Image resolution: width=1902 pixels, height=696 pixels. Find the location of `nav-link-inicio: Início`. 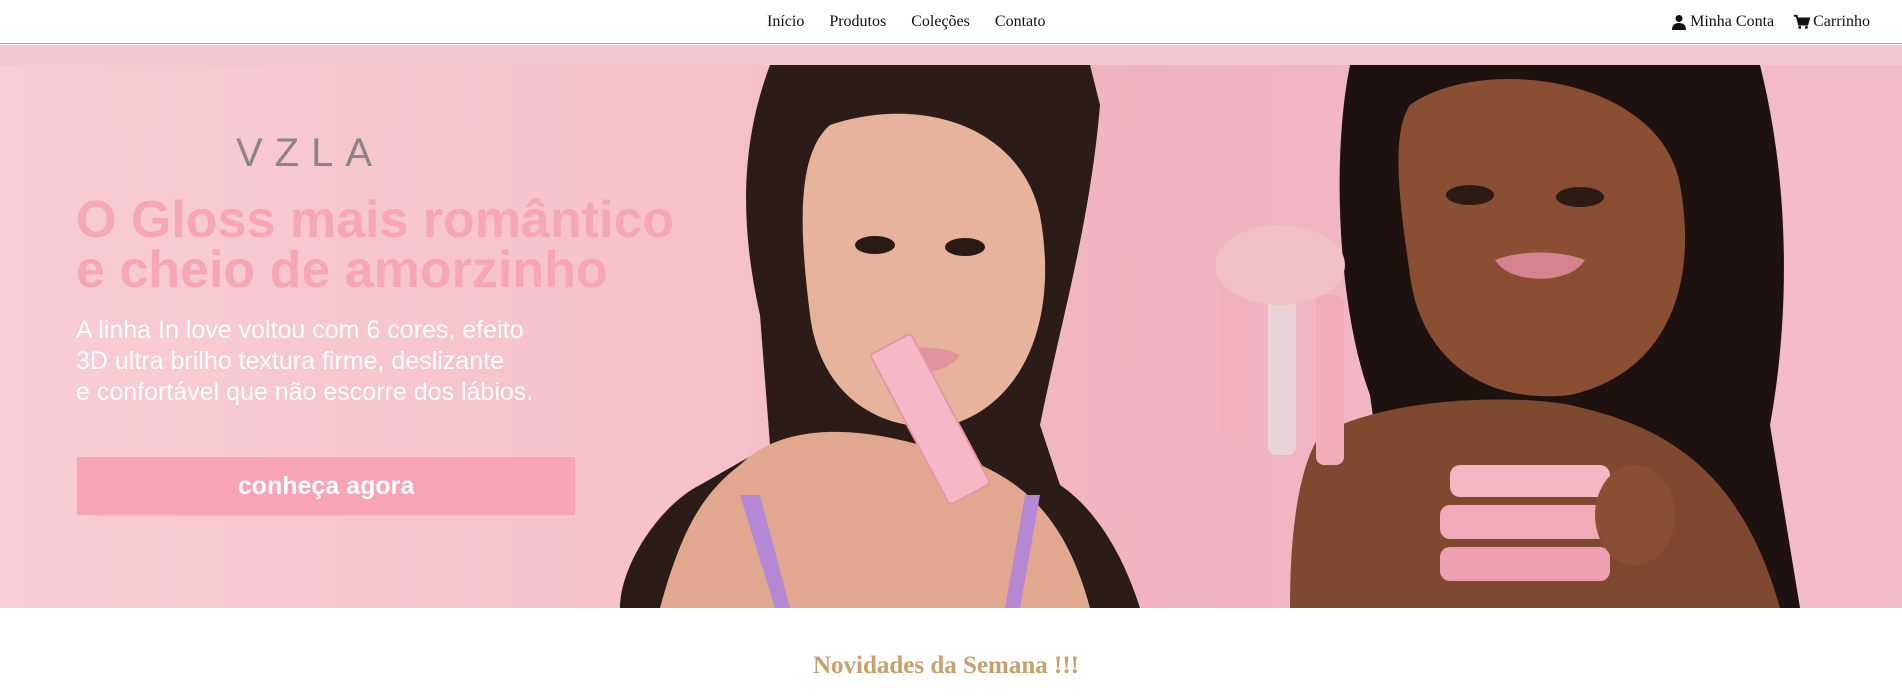

nav-link-inicio: Início is located at coordinates (785, 22).